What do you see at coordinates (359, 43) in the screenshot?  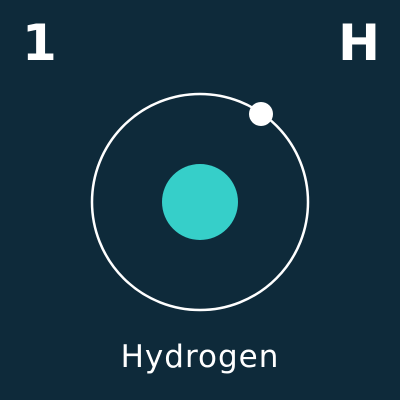 I see `element-symbol: H` at bounding box center [359, 43].